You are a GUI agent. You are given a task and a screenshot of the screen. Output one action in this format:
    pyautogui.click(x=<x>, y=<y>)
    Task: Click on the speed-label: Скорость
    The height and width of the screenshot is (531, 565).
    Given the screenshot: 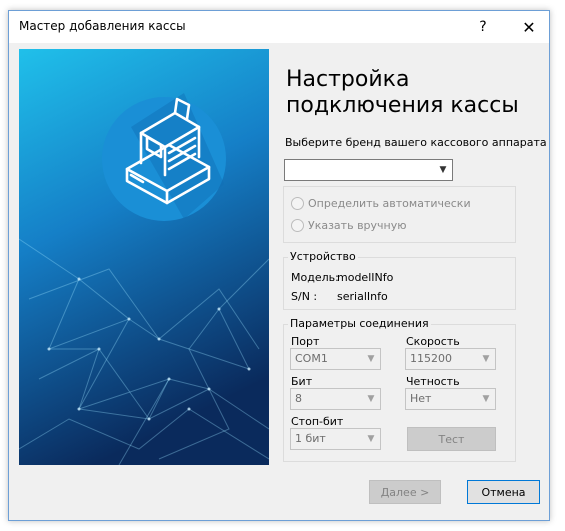 What is the action you would take?
    pyautogui.click(x=433, y=341)
    